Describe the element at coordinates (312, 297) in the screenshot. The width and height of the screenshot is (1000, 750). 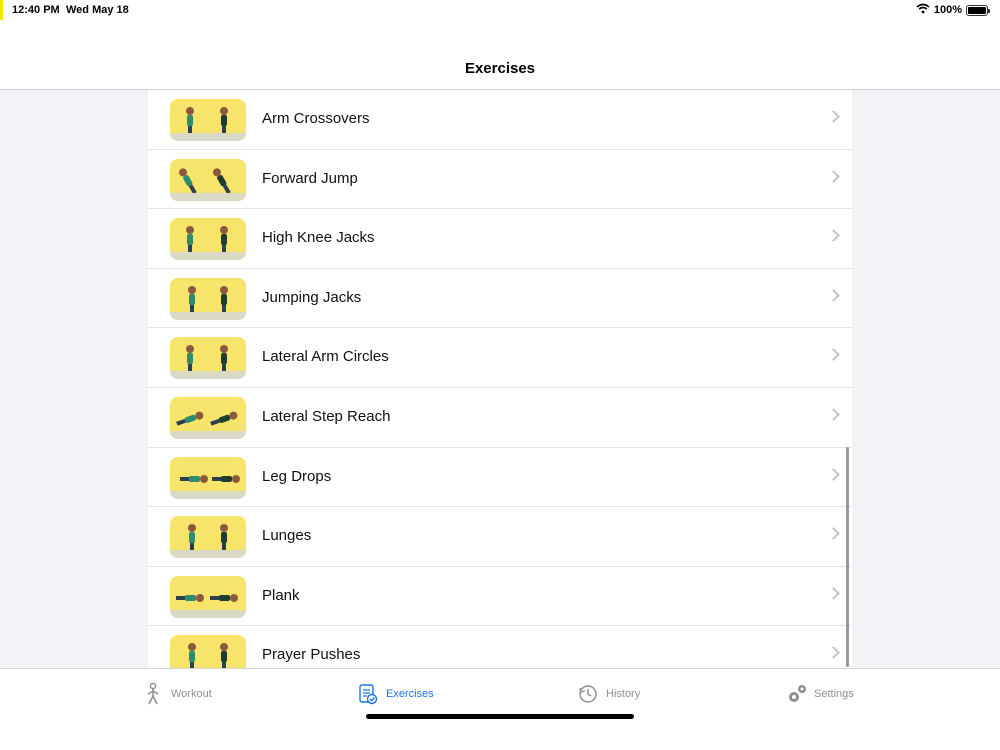
I see `exercise-label: Jumping Jacks` at that location.